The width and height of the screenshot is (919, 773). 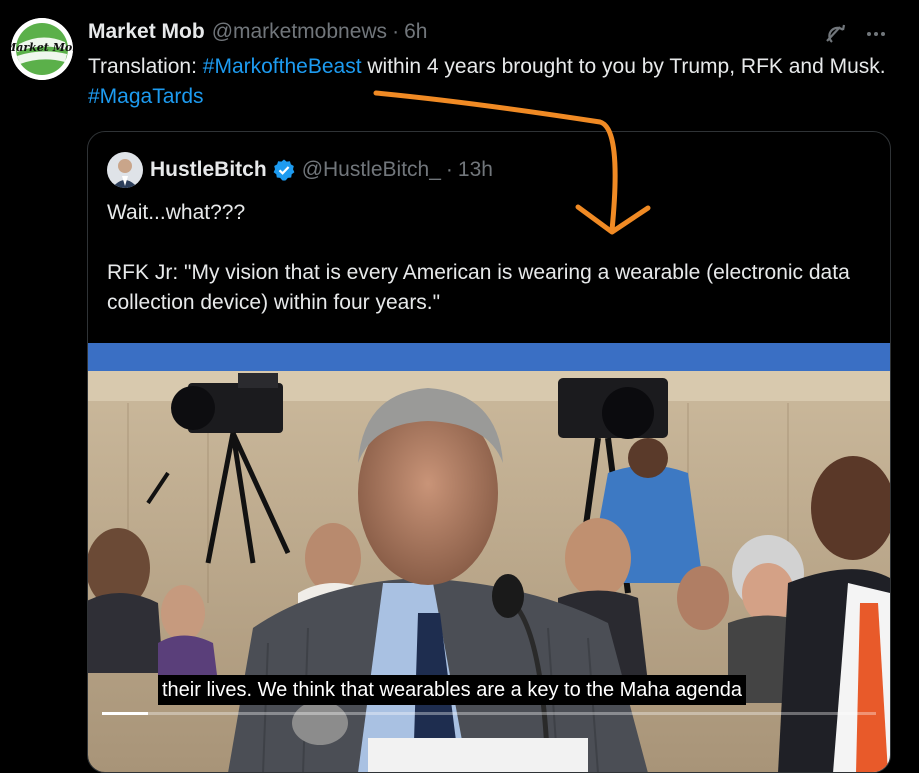 I want to click on quoted-post-time: 13h, so click(x=475, y=170).